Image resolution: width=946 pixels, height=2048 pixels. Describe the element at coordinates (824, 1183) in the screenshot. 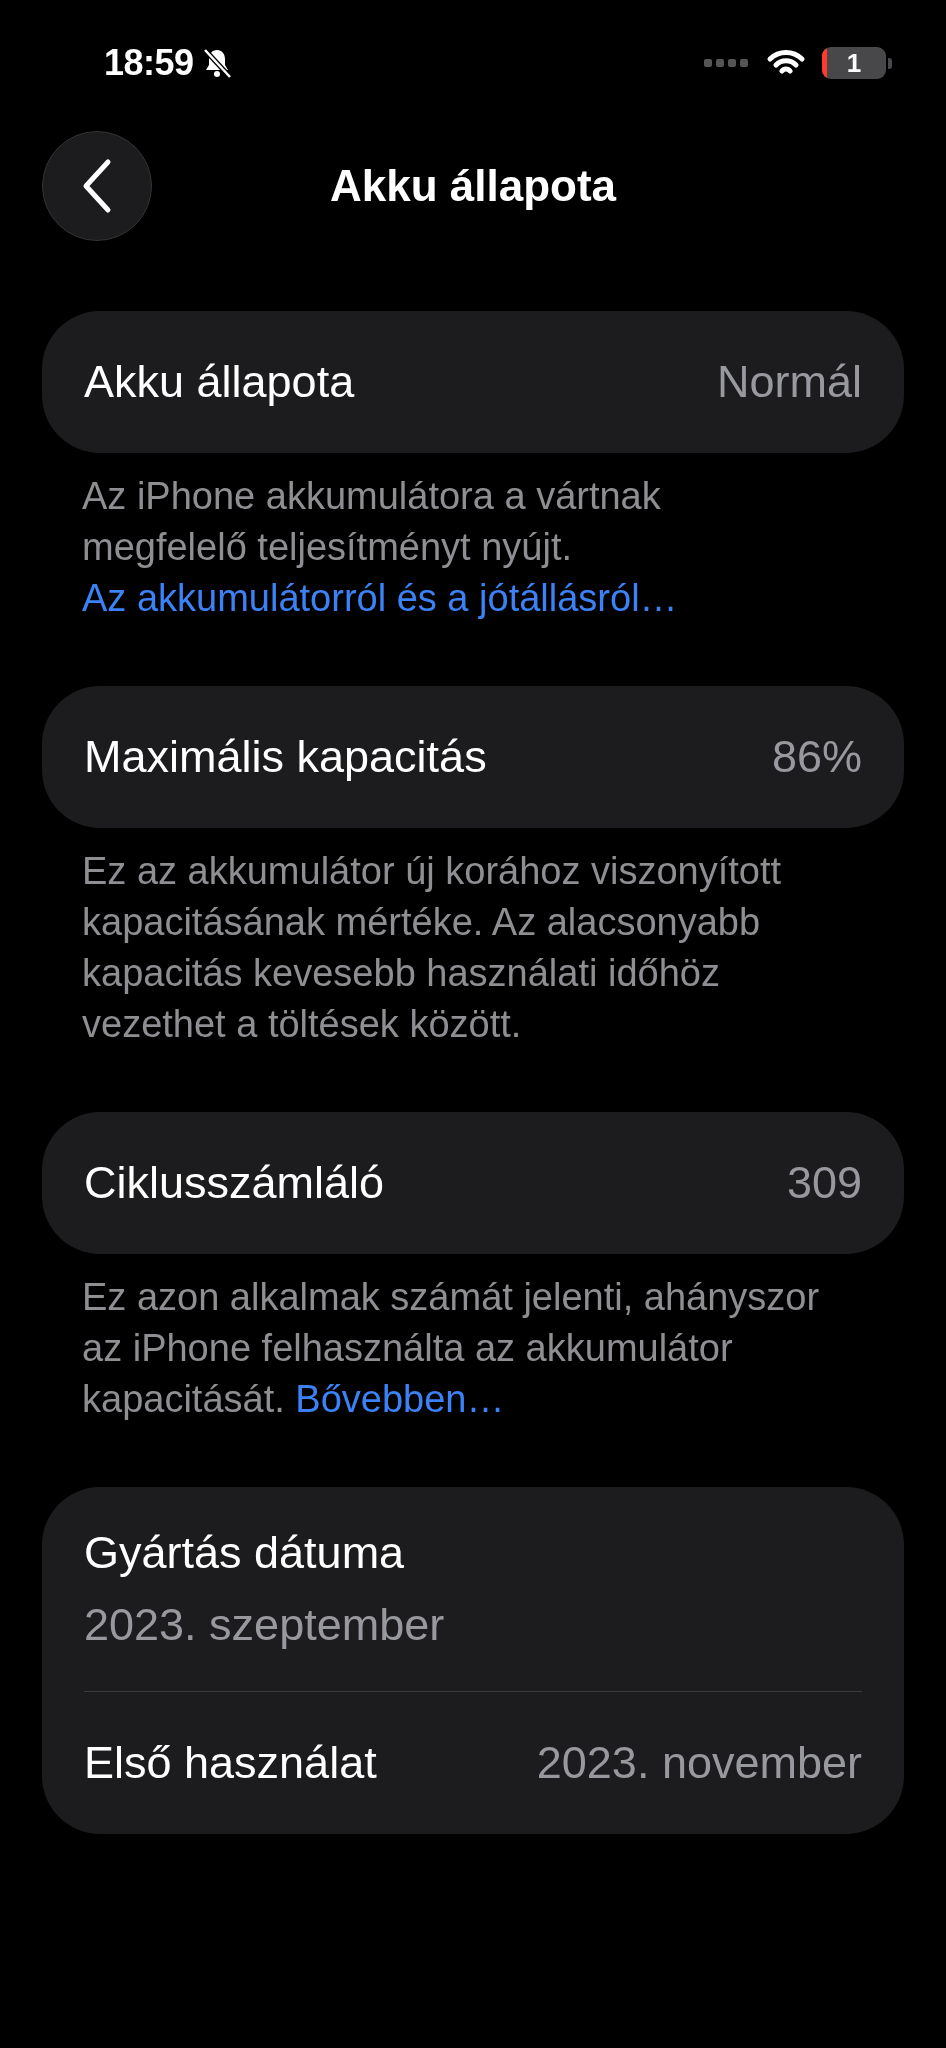

I see `row-value: 309` at that location.